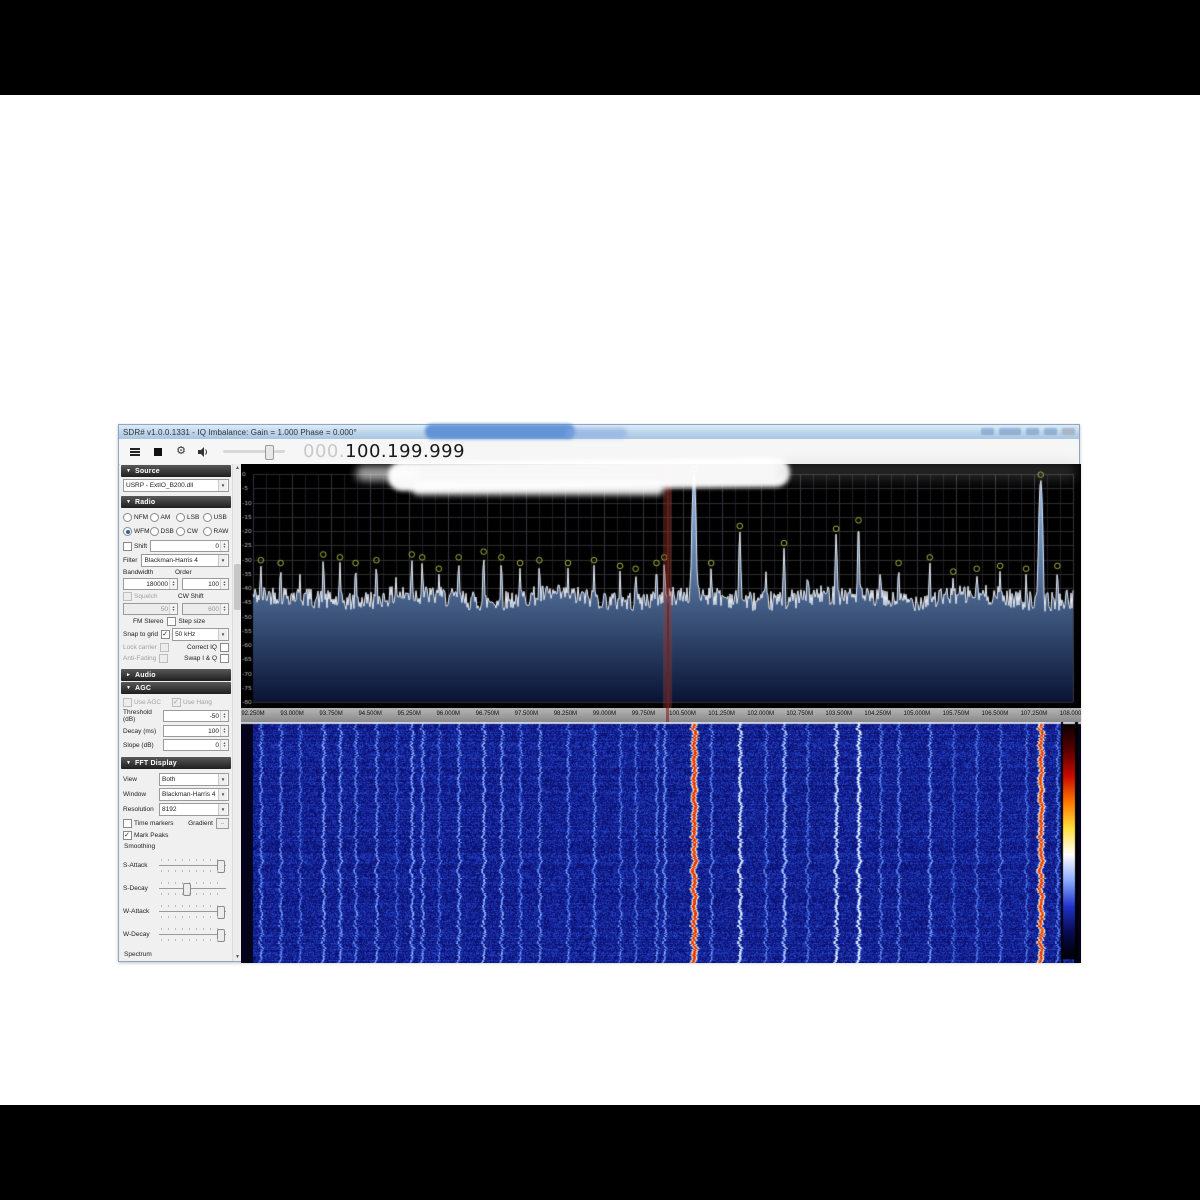  I want to click on s-decay-slider, so click(192, 889).